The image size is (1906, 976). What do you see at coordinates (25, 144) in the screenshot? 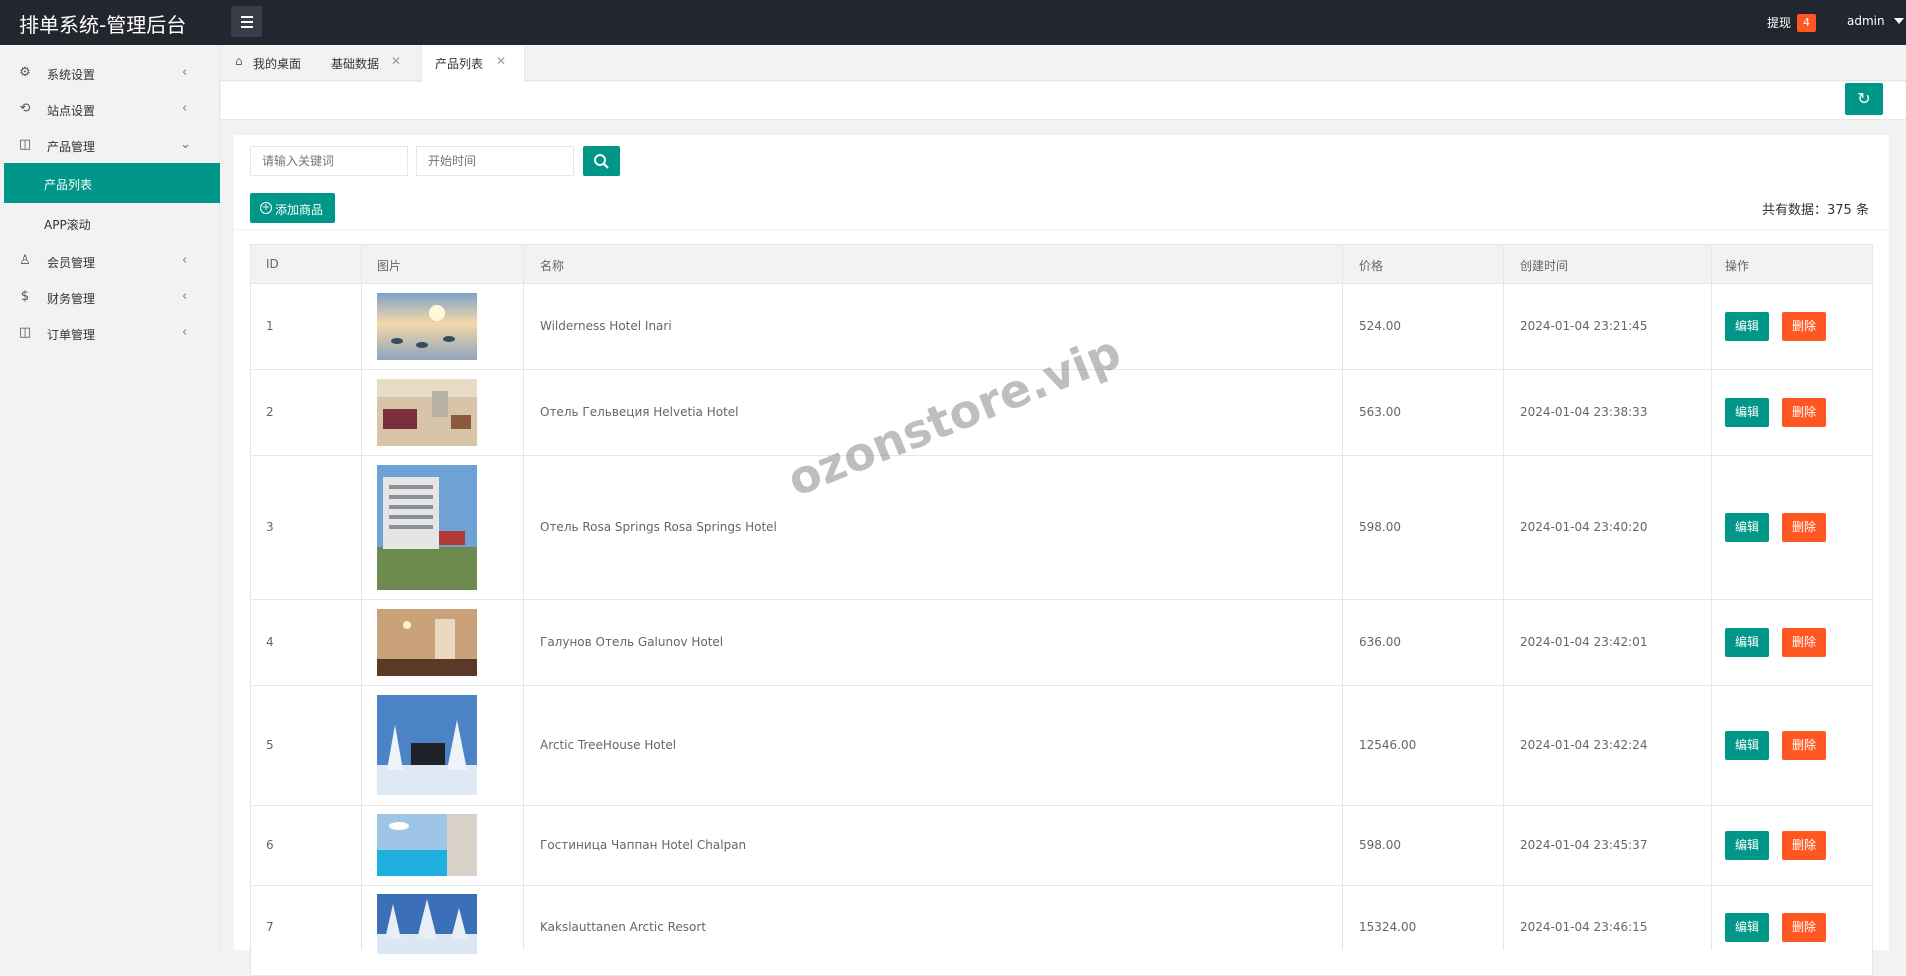
I see `box-icon: ◫` at bounding box center [25, 144].